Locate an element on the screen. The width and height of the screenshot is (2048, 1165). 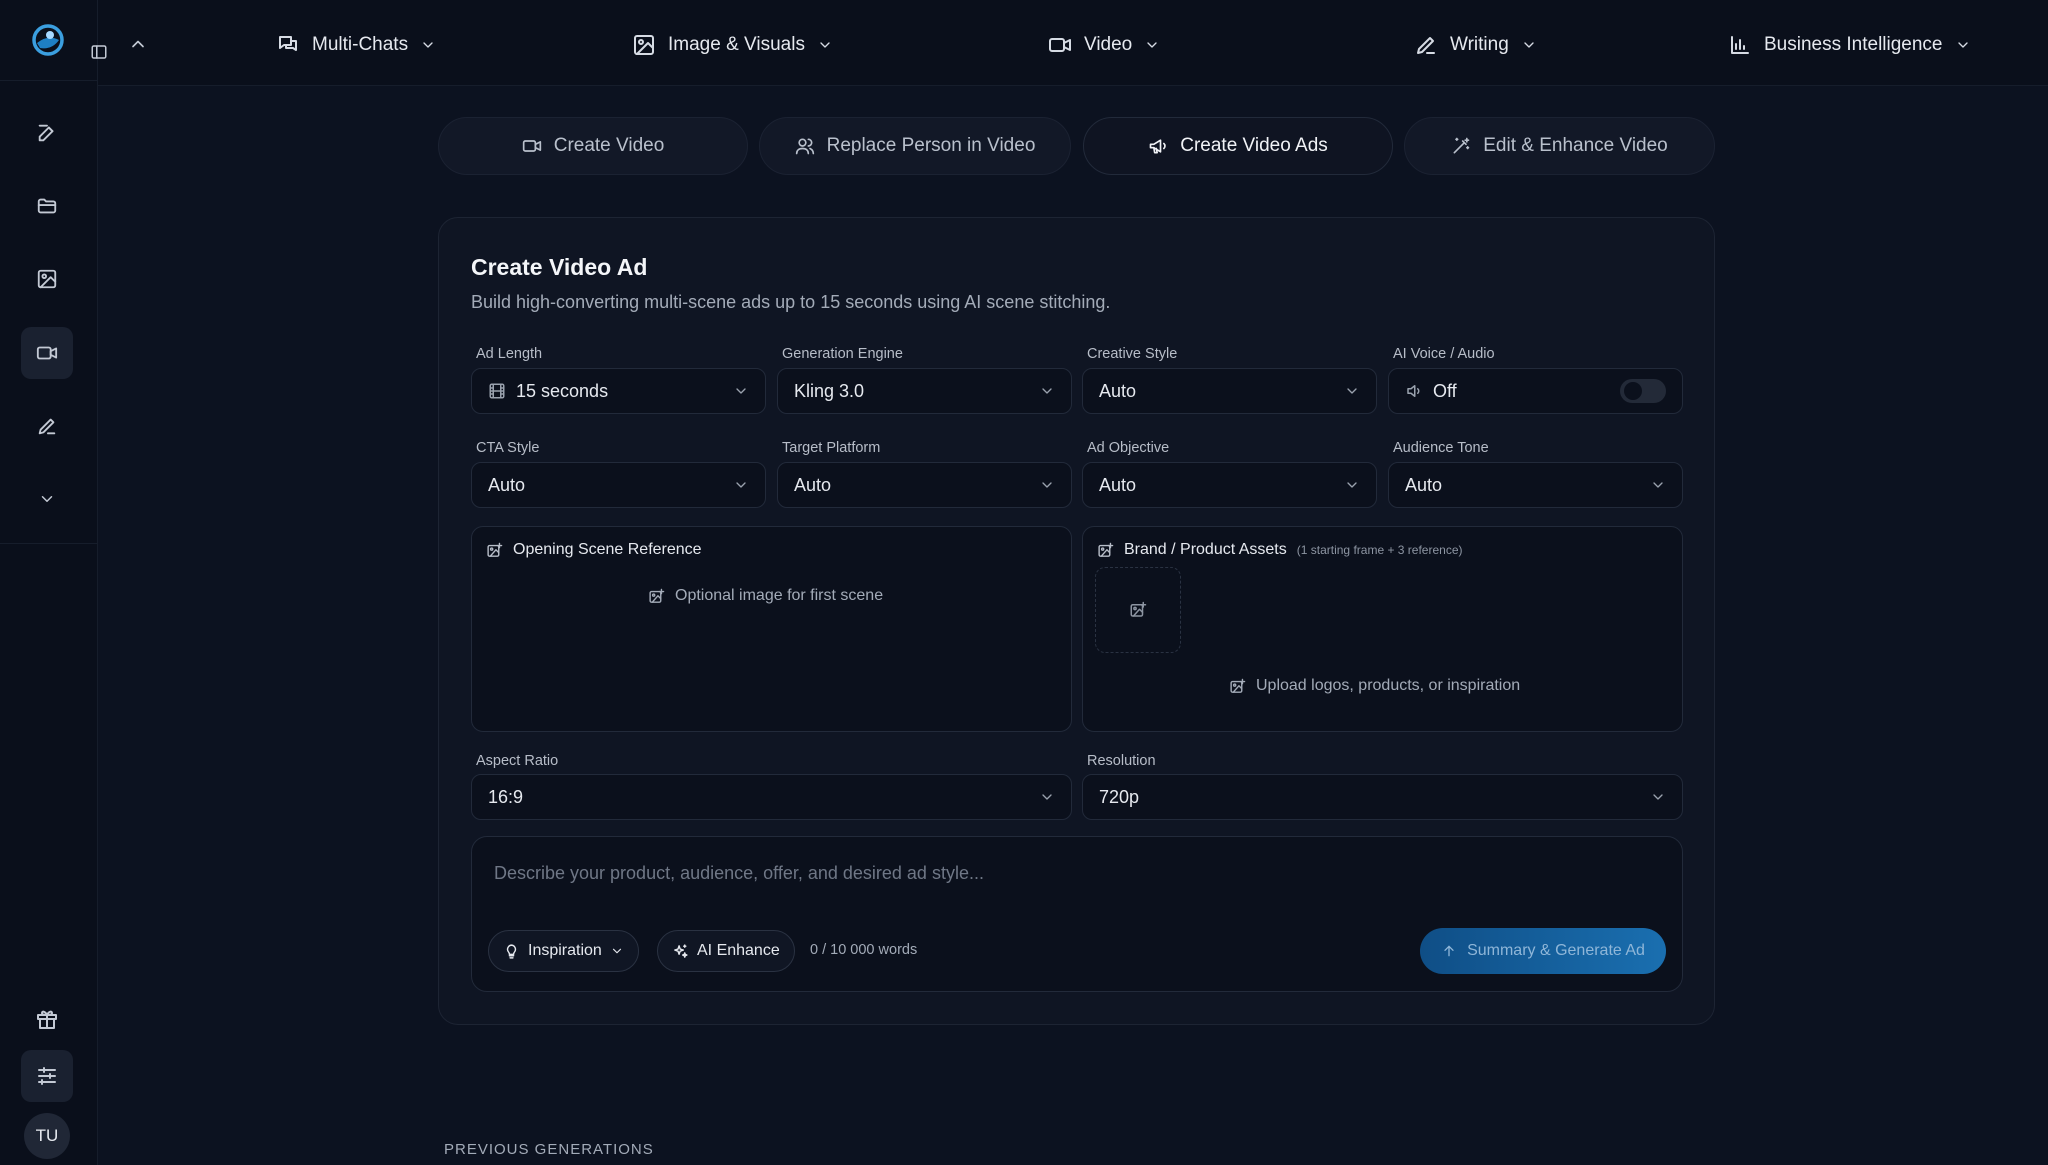
opening-scene-hint: Optional image for first scene is located at coordinates (779, 595).